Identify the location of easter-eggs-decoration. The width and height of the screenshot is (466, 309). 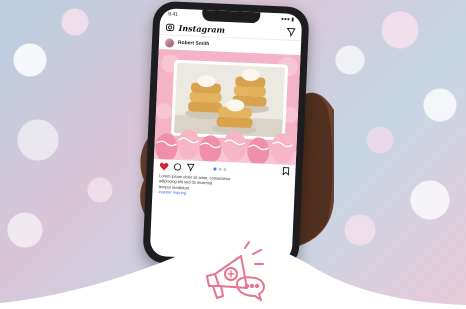
(225, 147).